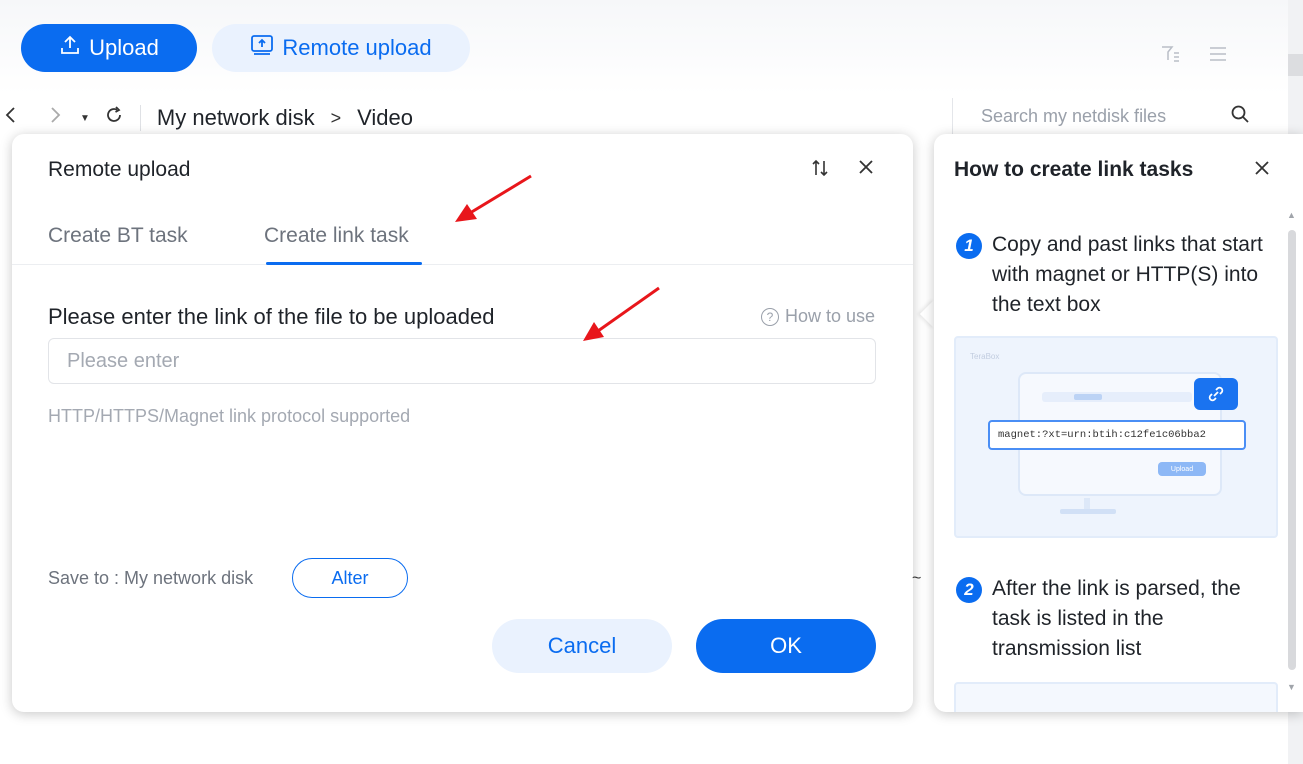  What do you see at coordinates (1194, 57) in the screenshot?
I see `view-controls` at bounding box center [1194, 57].